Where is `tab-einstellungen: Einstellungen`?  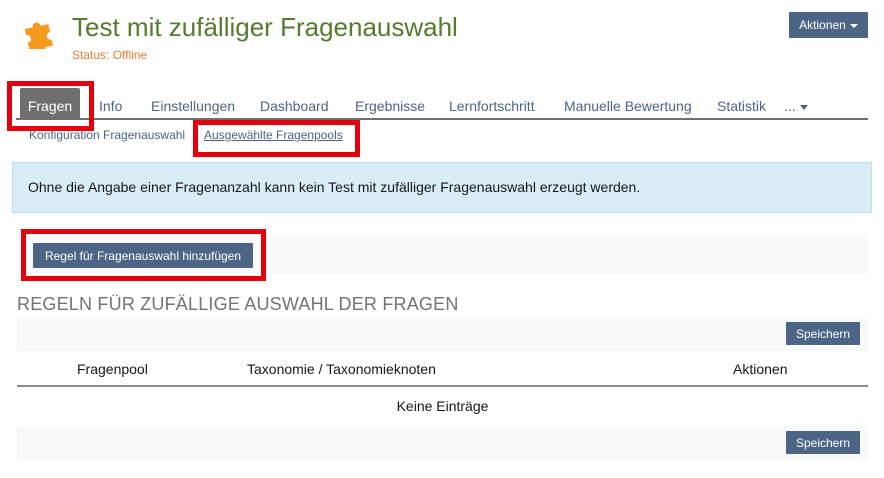
tab-einstellungen: Einstellungen is located at coordinates (193, 103).